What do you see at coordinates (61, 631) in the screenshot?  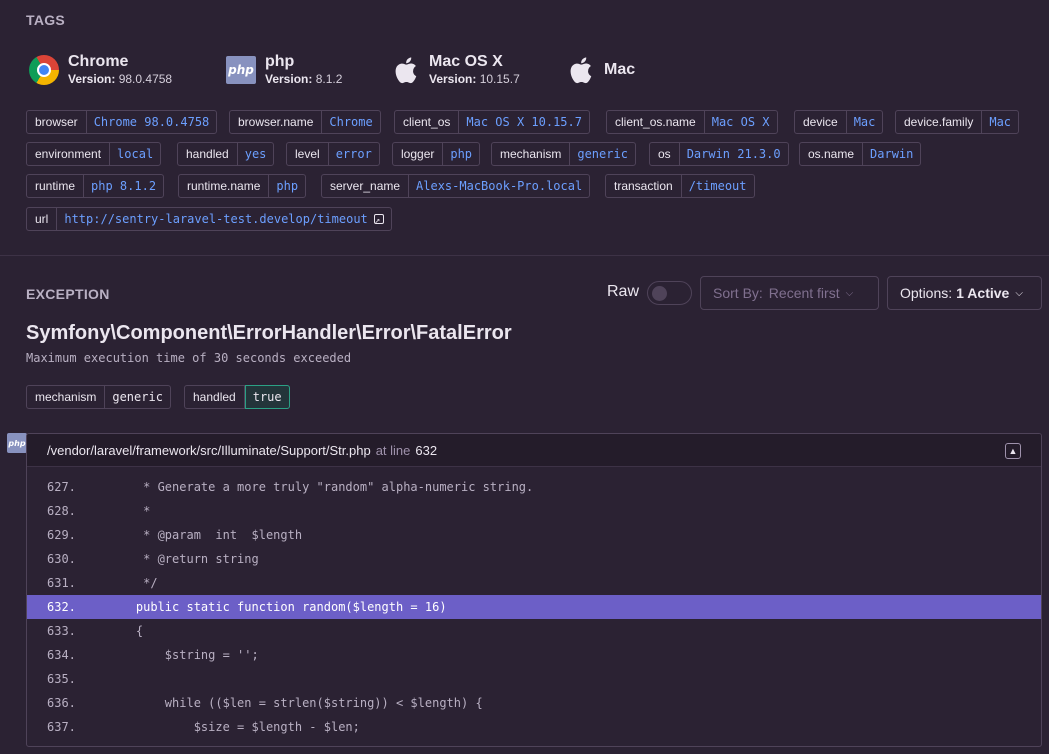 I see `code-line-number: 633.` at bounding box center [61, 631].